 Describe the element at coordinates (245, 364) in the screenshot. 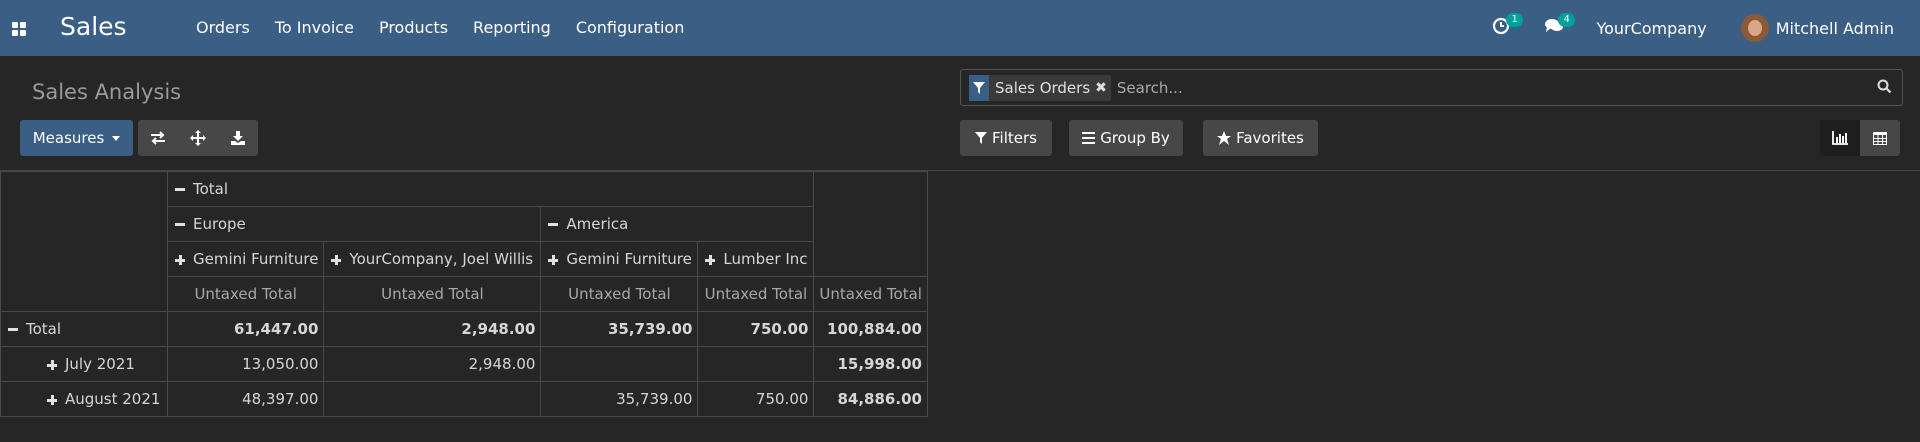

I see `pivot-cell: 13,050.00` at that location.